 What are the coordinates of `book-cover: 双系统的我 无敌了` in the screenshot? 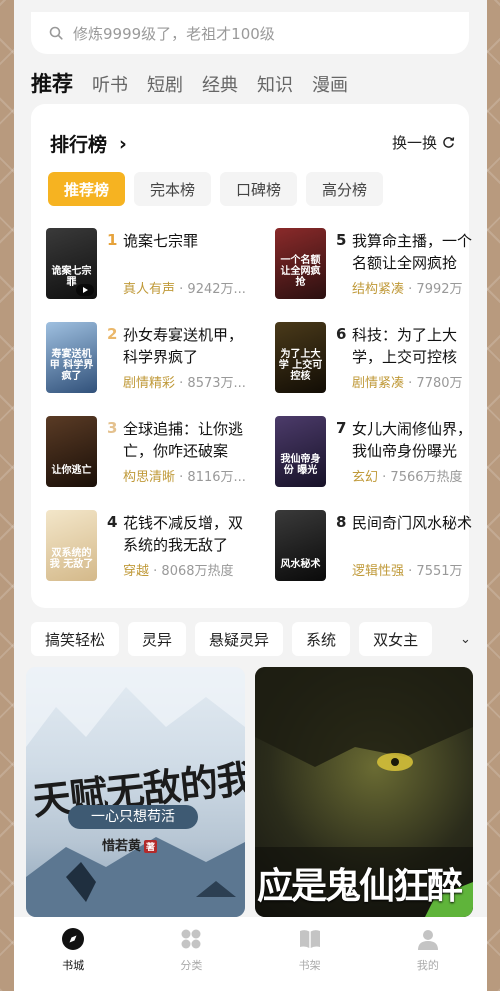 It's located at (71, 545).